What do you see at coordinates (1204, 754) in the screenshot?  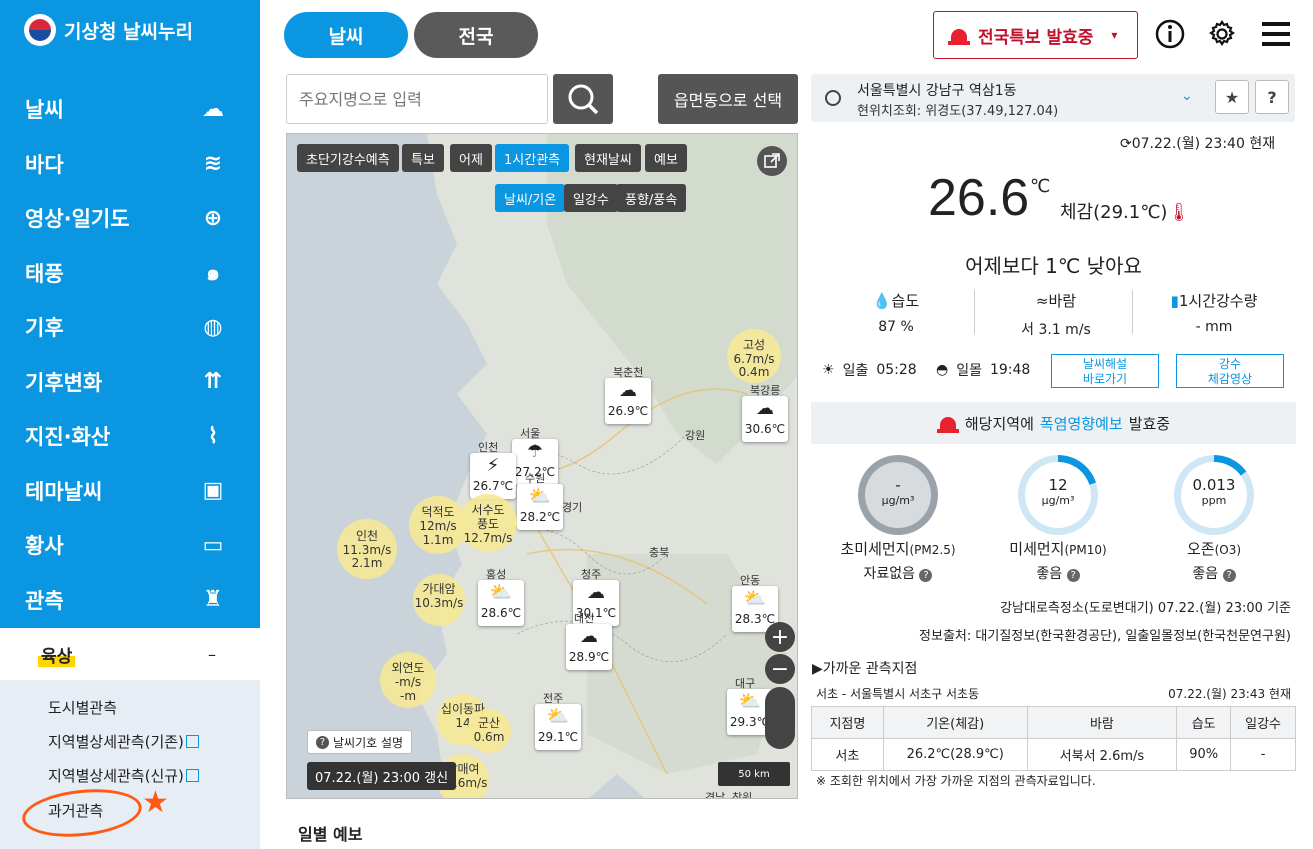 I see `table-cell: 90%` at bounding box center [1204, 754].